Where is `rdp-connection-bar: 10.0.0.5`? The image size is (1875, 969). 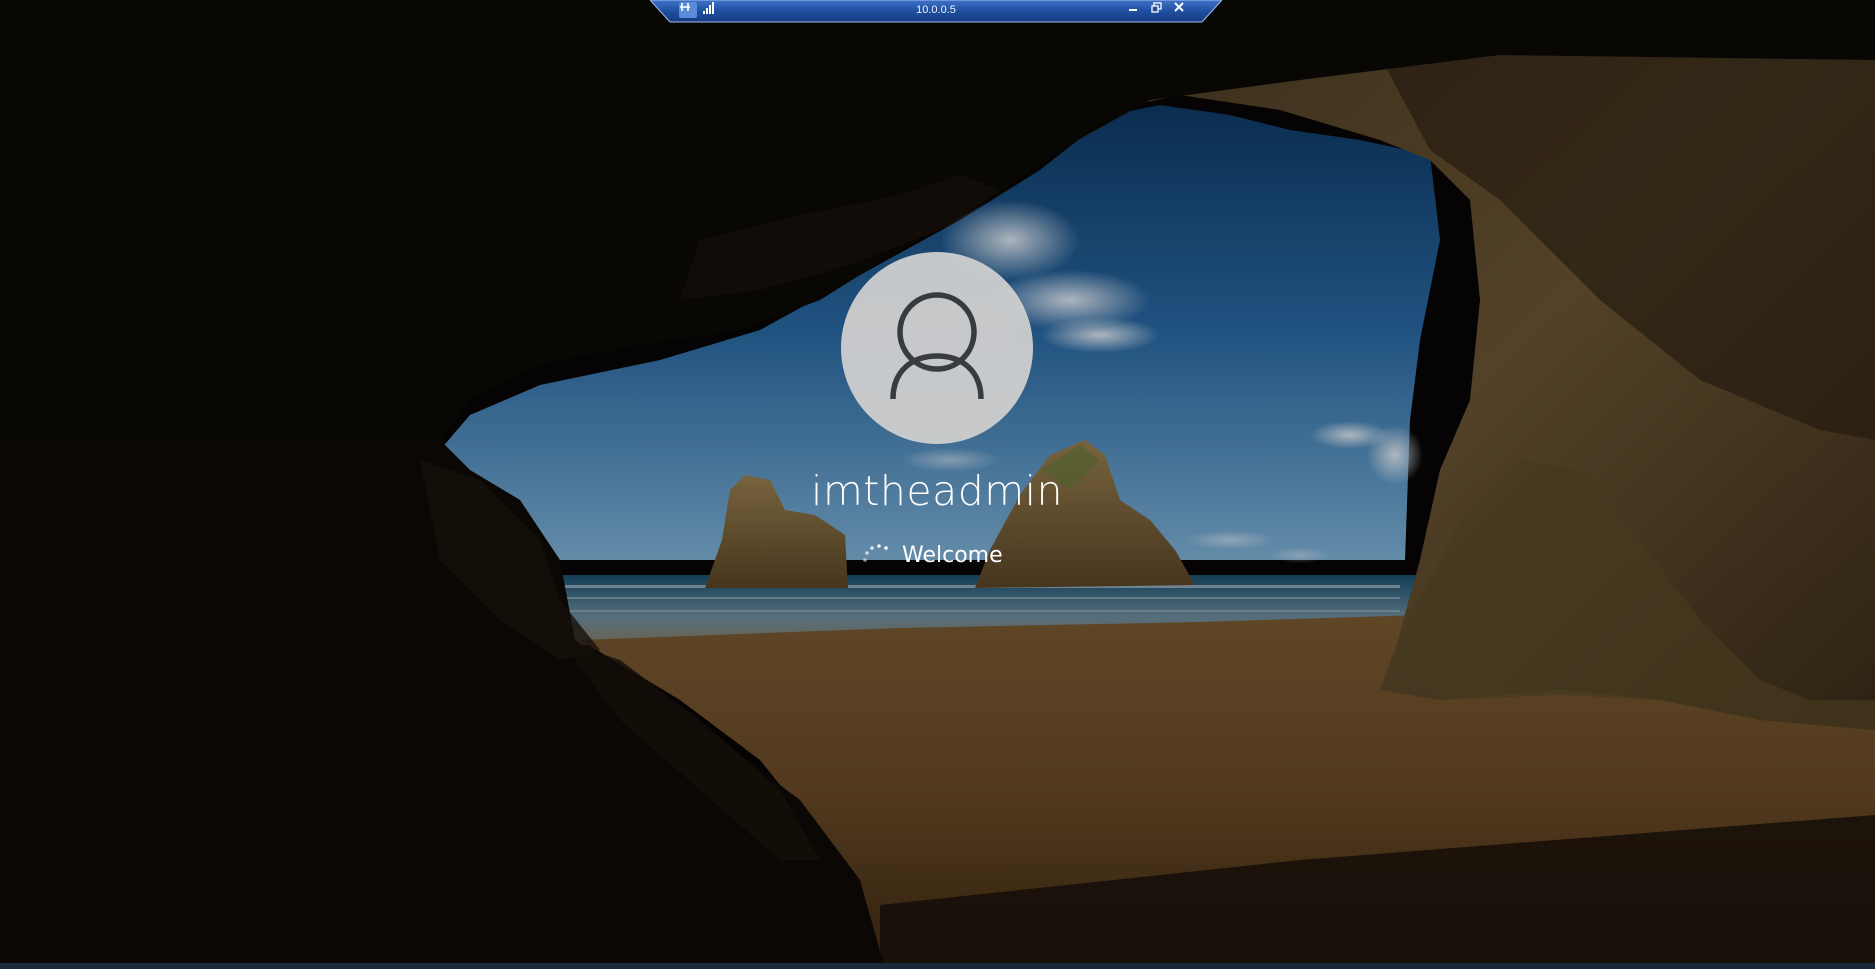
rdp-connection-bar: 10.0.0.5 is located at coordinates (936, 11).